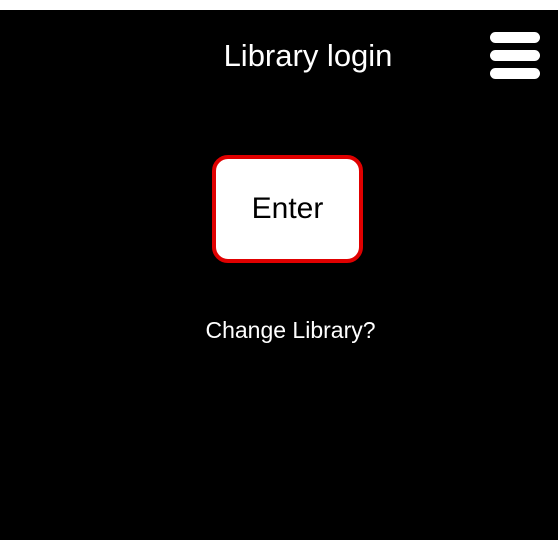 This screenshot has height=540, width=560. I want to click on menu-button, so click(515, 56).